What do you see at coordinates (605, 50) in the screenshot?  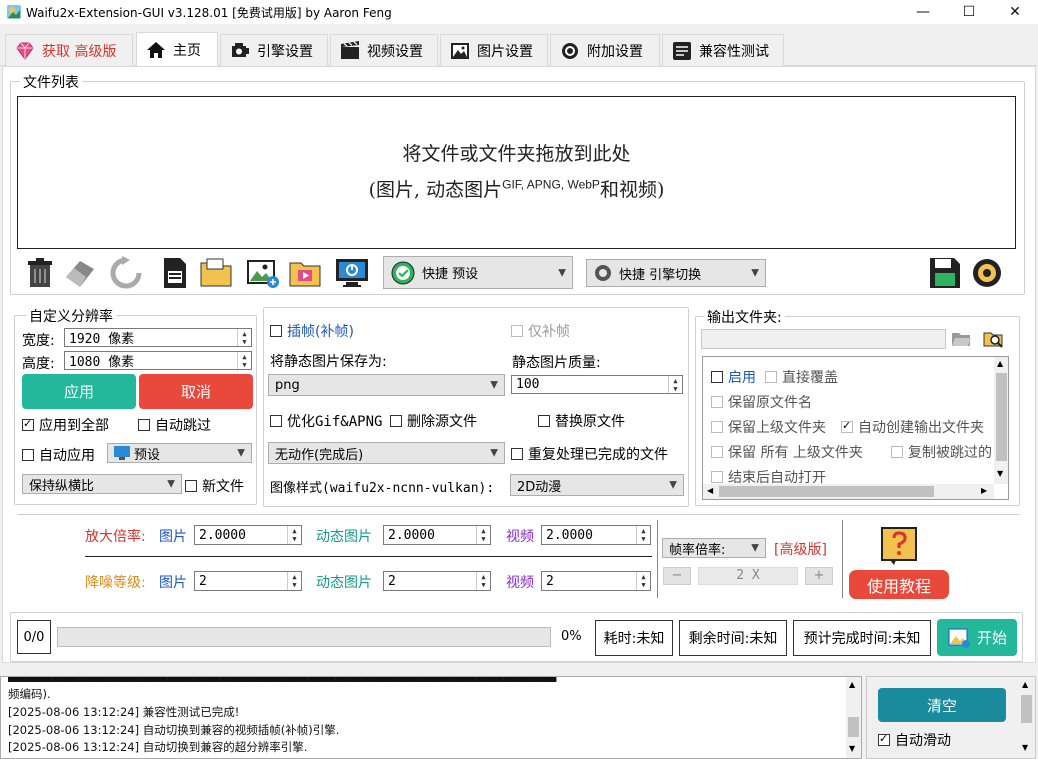 I see `tab-additional-settings: 附加设置` at bounding box center [605, 50].